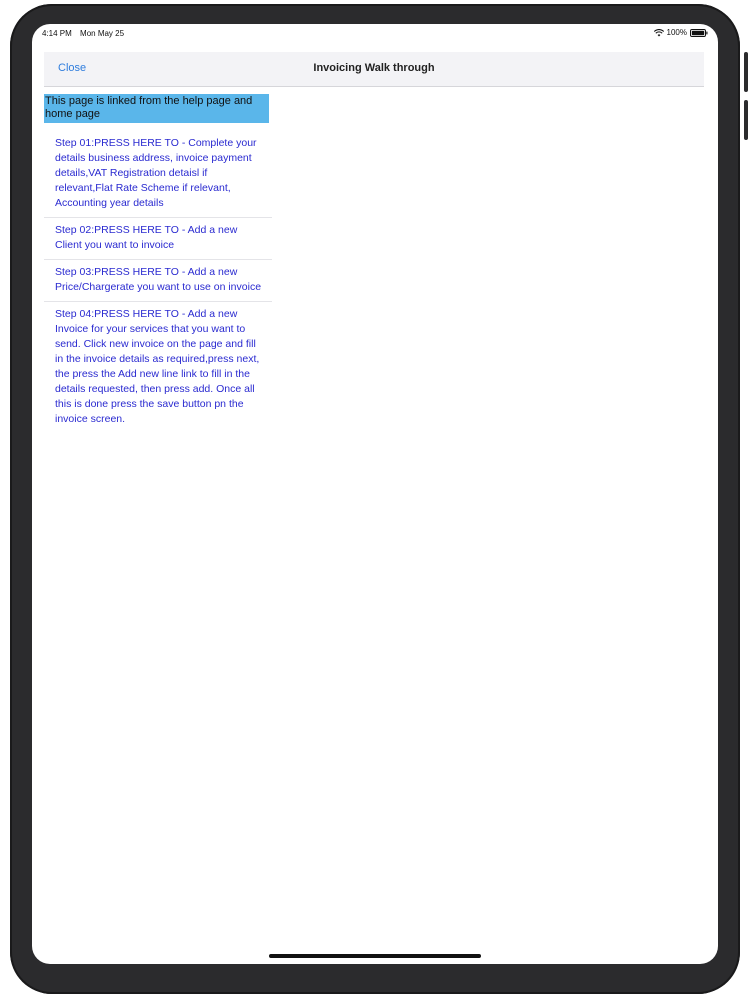  What do you see at coordinates (57, 33) in the screenshot?
I see `status-time: 4:14 PM` at bounding box center [57, 33].